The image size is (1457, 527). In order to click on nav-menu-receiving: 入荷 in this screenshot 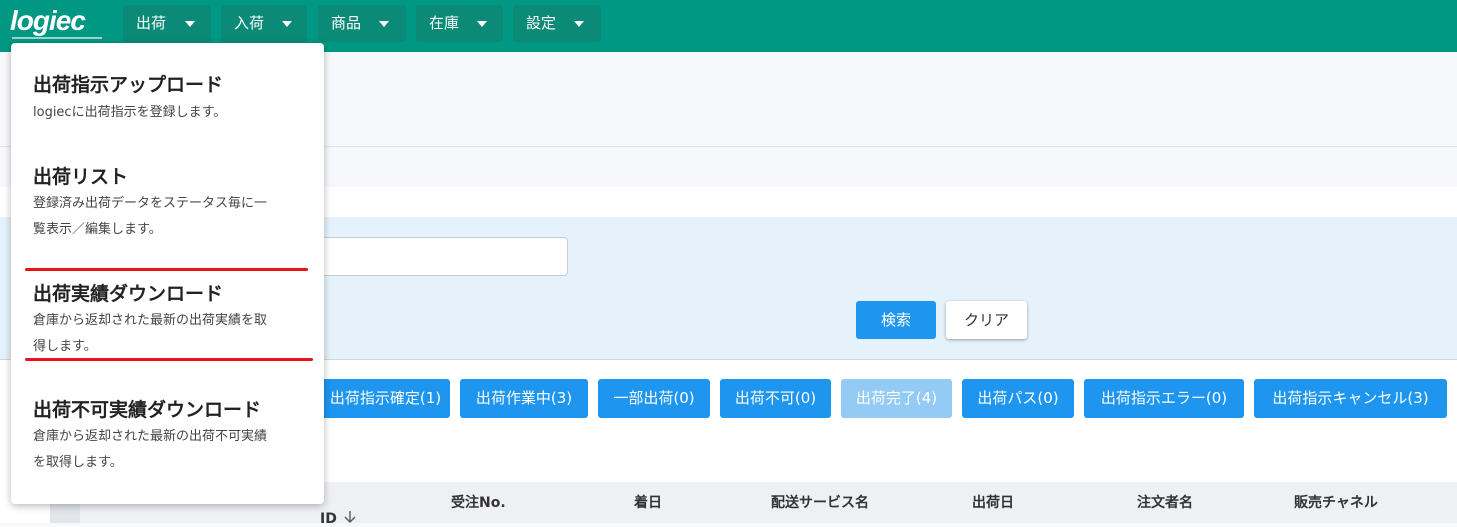, I will do `click(264, 23)`.